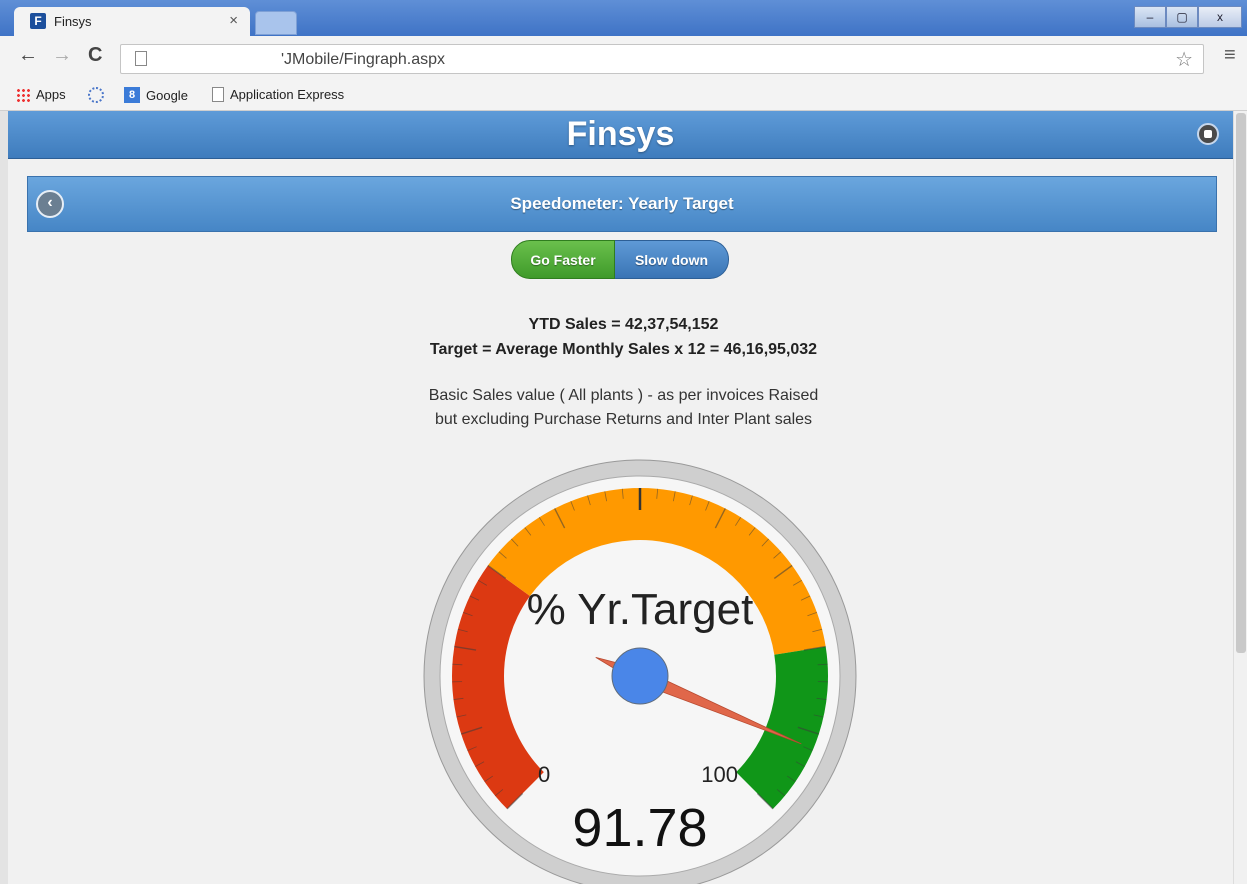 This screenshot has width=1247, height=884. What do you see at coordinates (73, 21) in the screenshot?
I see `tab-title: Finsys` at bounding box center [73, 21].